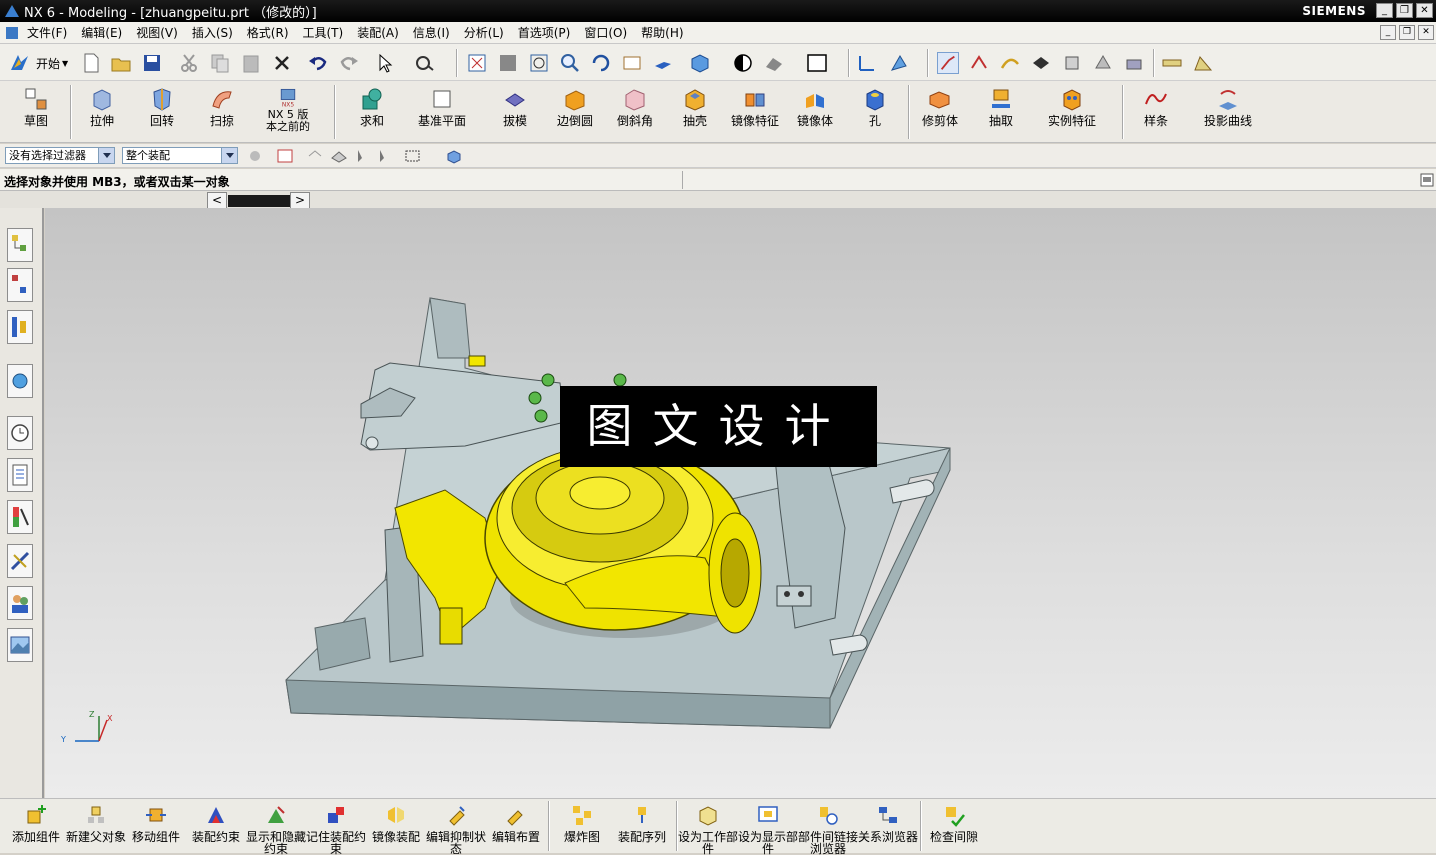 The height and width of the screenshot is (855, 1436). What do you see at coordinates (156, 828) in the screenshot?
I see `move-component-button: 移动组件` at bounding box center [156, 828].